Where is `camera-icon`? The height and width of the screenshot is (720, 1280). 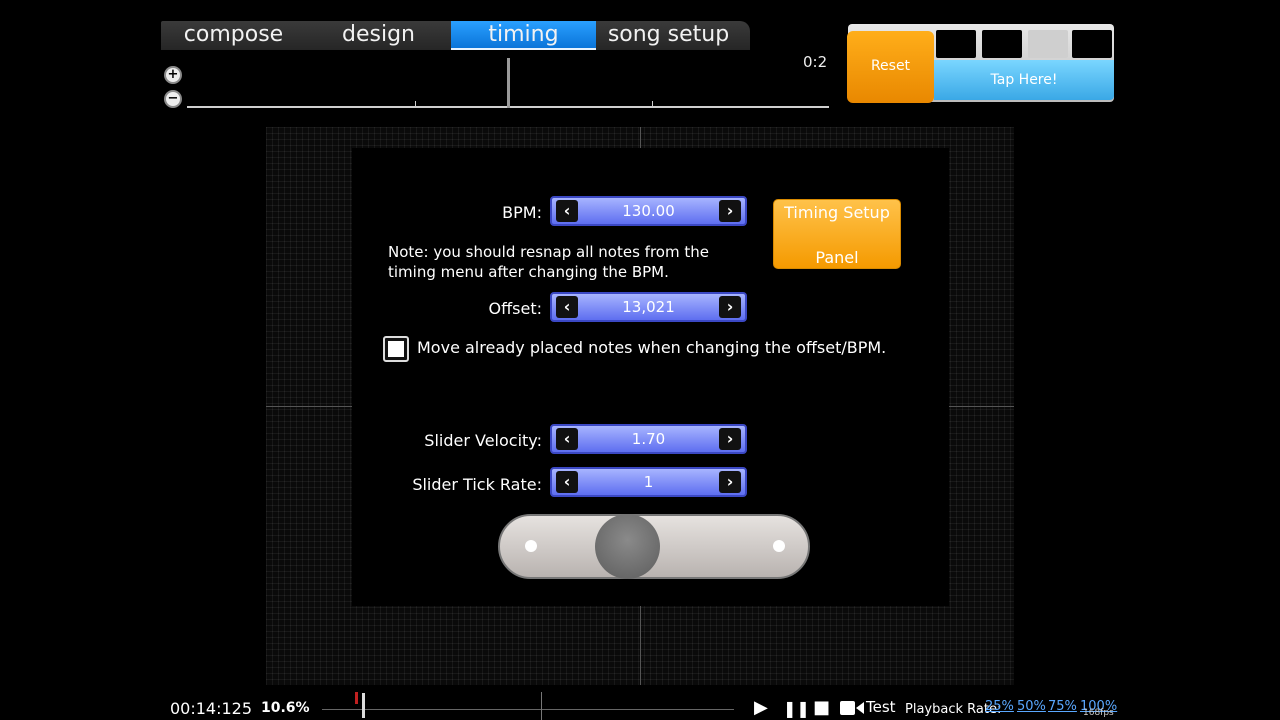
camera-icon is located at coordinates (852, 708).